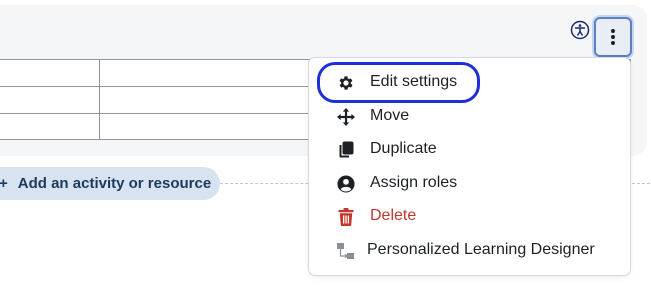  What do you see at coordinates (99, 99) in the screenshot?
I see `table-column-divider` at bounding box center [99, 99].